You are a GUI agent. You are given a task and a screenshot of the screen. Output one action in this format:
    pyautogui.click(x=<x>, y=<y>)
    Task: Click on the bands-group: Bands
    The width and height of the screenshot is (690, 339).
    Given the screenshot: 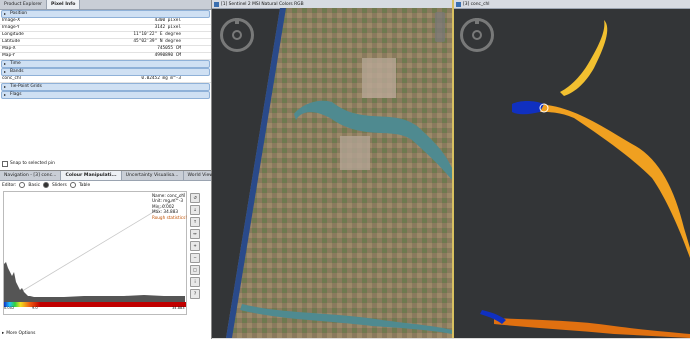 What is the action you would take?
    pyautogui.click(x=105, y=72)
    